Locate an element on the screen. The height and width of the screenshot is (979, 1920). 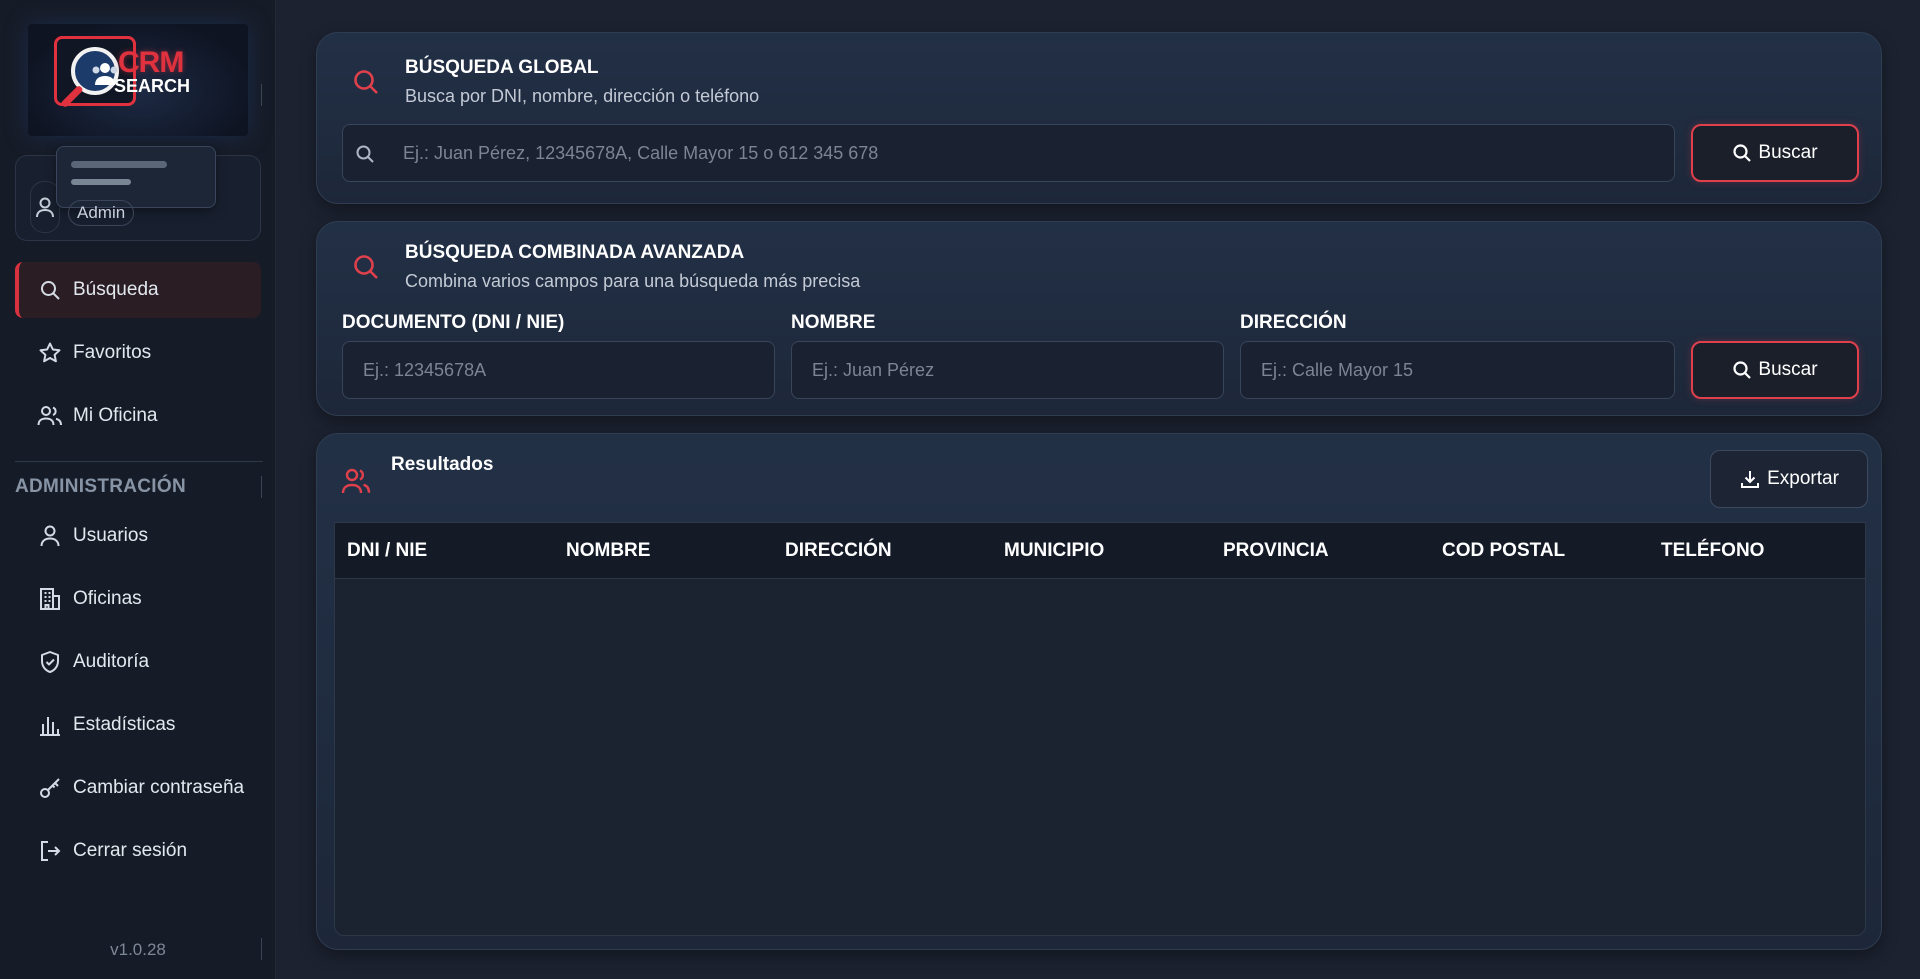
column-header-nombre: NOMBRE is located at coordinates (608, 551).